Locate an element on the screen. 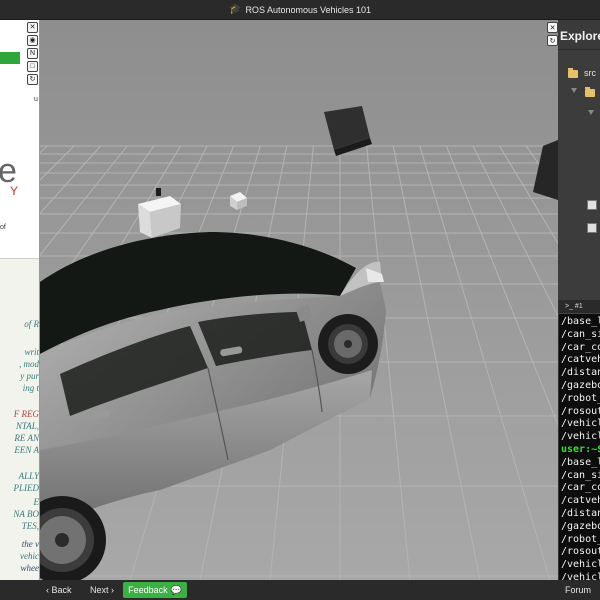  code-line: ing t is located at coordinates (30, 388).